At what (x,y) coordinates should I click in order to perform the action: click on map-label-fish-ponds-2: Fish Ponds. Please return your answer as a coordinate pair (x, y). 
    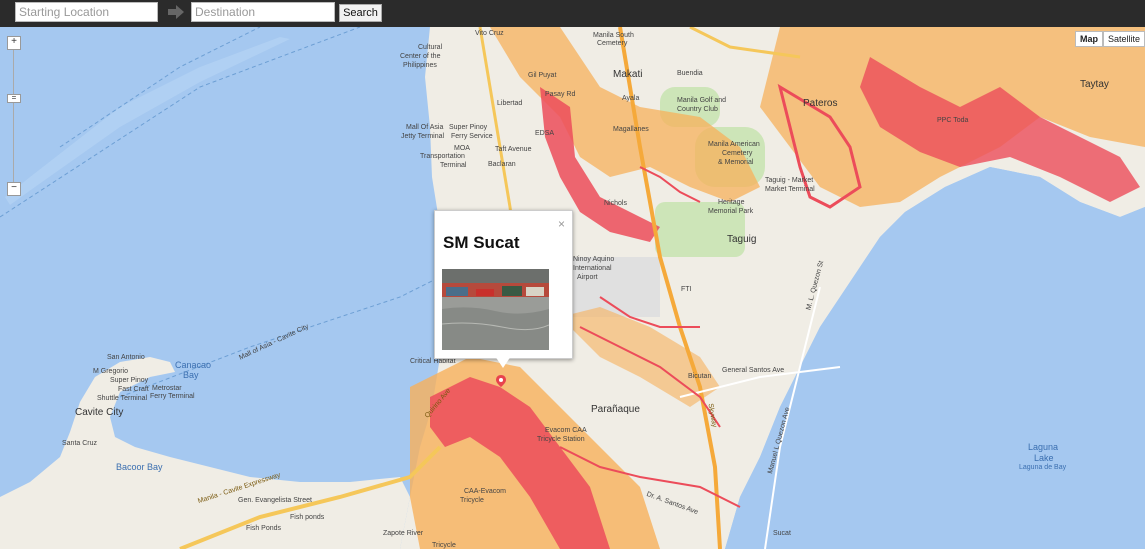
    Looking at the image, I should click on (264, 528).